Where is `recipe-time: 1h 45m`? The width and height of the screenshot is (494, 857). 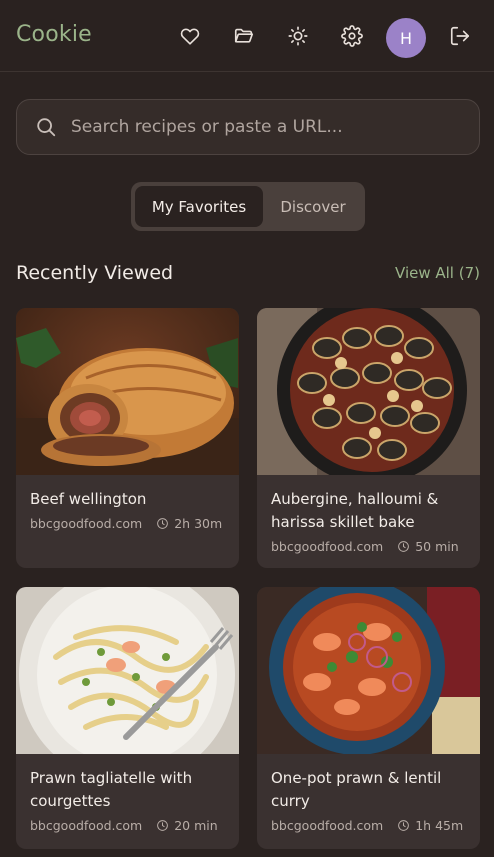 recipe-time: 1h 45m is located at coordinates (439, 825).